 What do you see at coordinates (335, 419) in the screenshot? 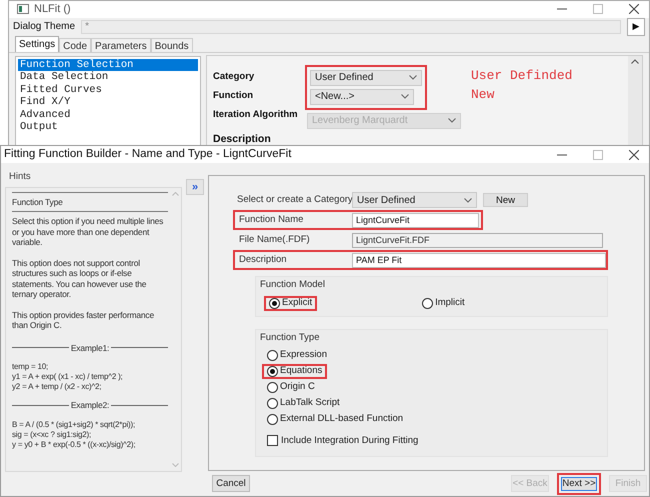
I see `radio-button: External DLL-based Function` at bounding box center [335, 419].